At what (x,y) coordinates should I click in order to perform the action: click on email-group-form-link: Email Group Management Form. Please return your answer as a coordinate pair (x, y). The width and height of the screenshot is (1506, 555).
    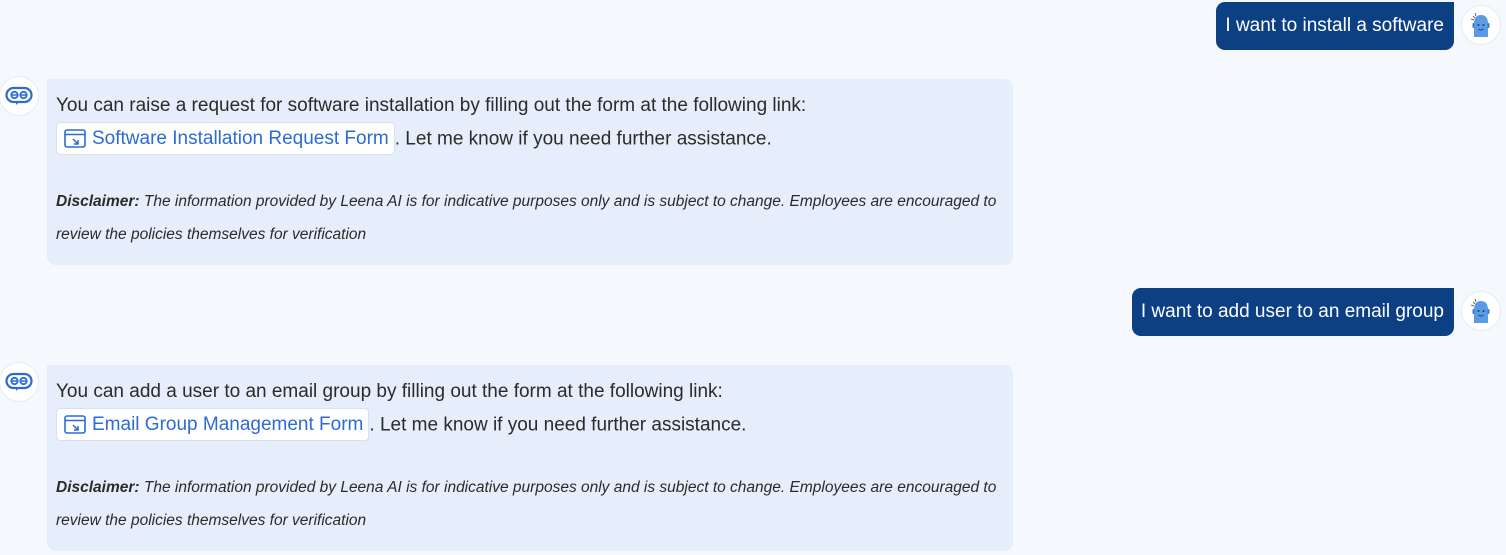
    Looking at the image, I should click on (213, 425).